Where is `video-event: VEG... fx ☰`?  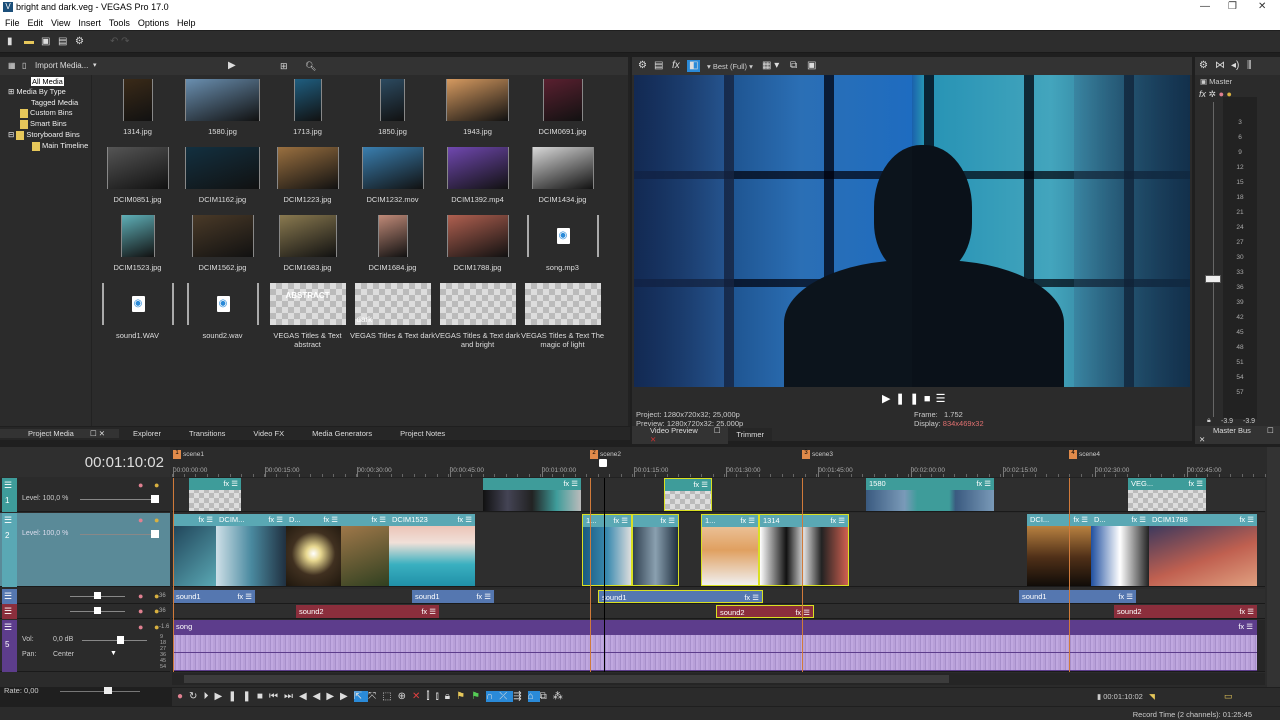 video-event: VEG... fx ☰ is located at coordinates (1167, 494).